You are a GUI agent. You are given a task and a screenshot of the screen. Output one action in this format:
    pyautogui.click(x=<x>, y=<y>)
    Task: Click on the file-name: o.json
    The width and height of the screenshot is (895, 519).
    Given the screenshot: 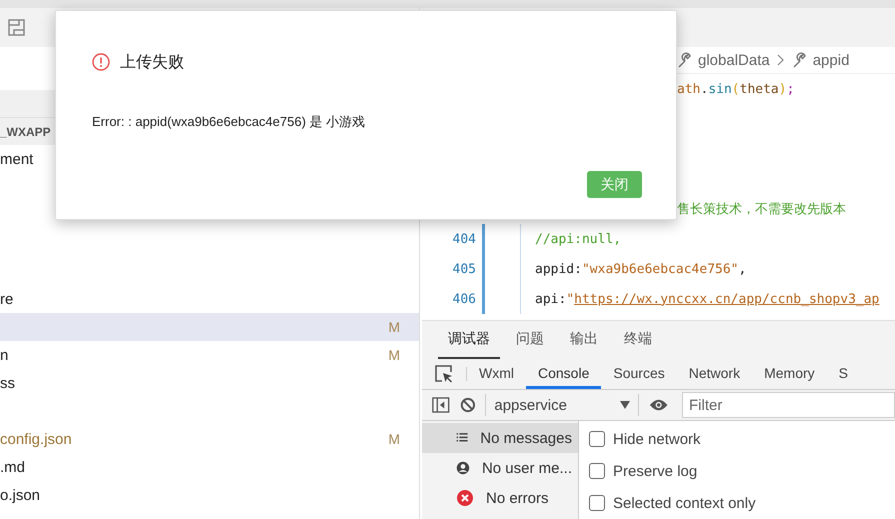 What is the action you would take?
    pyautogui.click(x=20, y=495)
    